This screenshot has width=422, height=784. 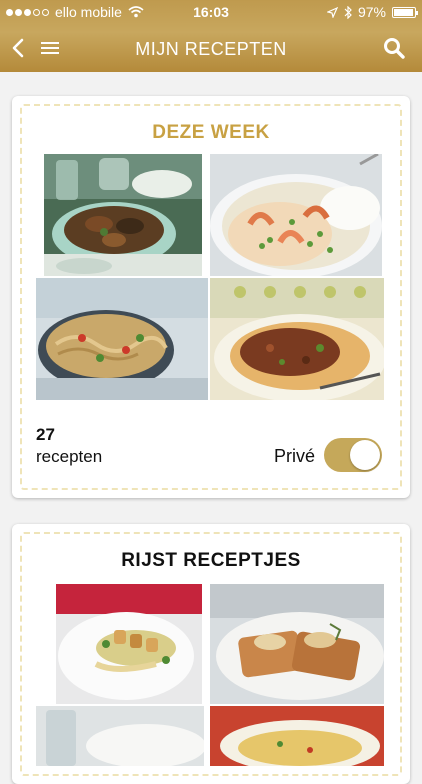 I want to click on toggle-knob, so click(x=365, y=455).